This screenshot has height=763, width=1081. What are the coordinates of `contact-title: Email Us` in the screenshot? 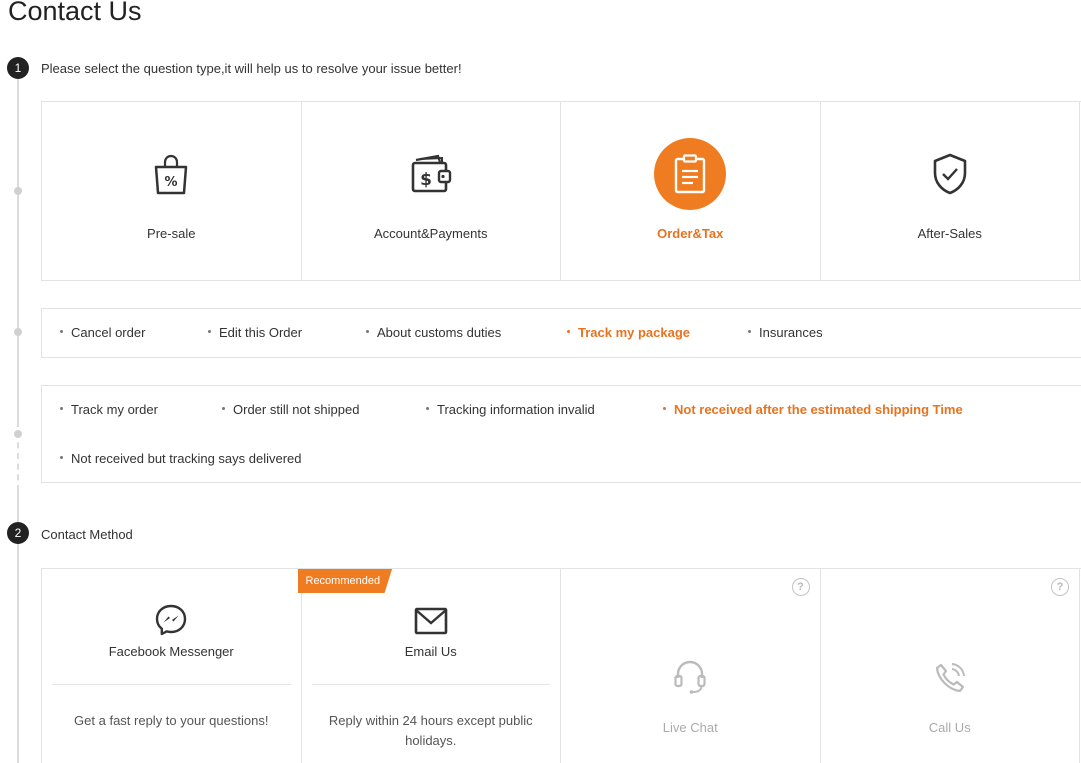 It's located at (430, 651).